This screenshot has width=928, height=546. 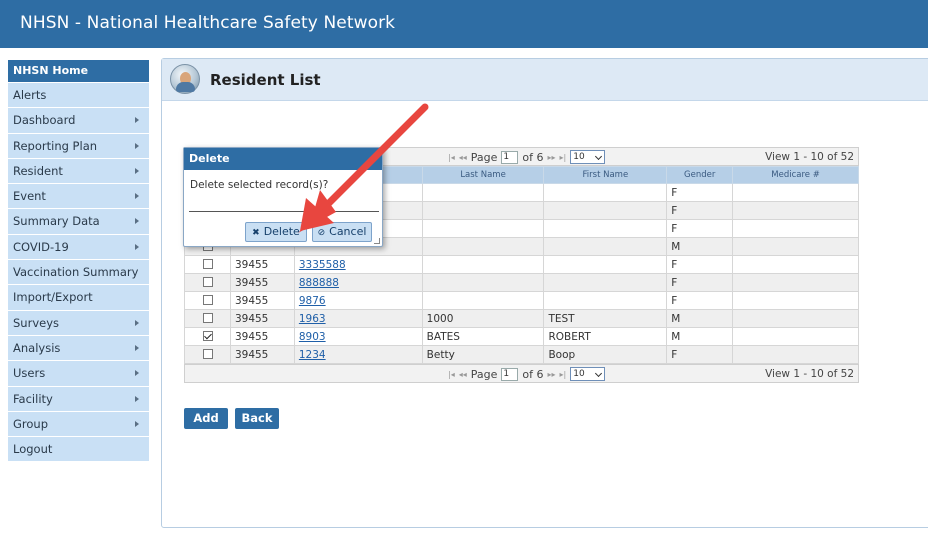 What do you see at coordinates (56, 221) in the screenshot?
I see `sidebar-item-label: Summary Data` at bounding box center [56, 221].